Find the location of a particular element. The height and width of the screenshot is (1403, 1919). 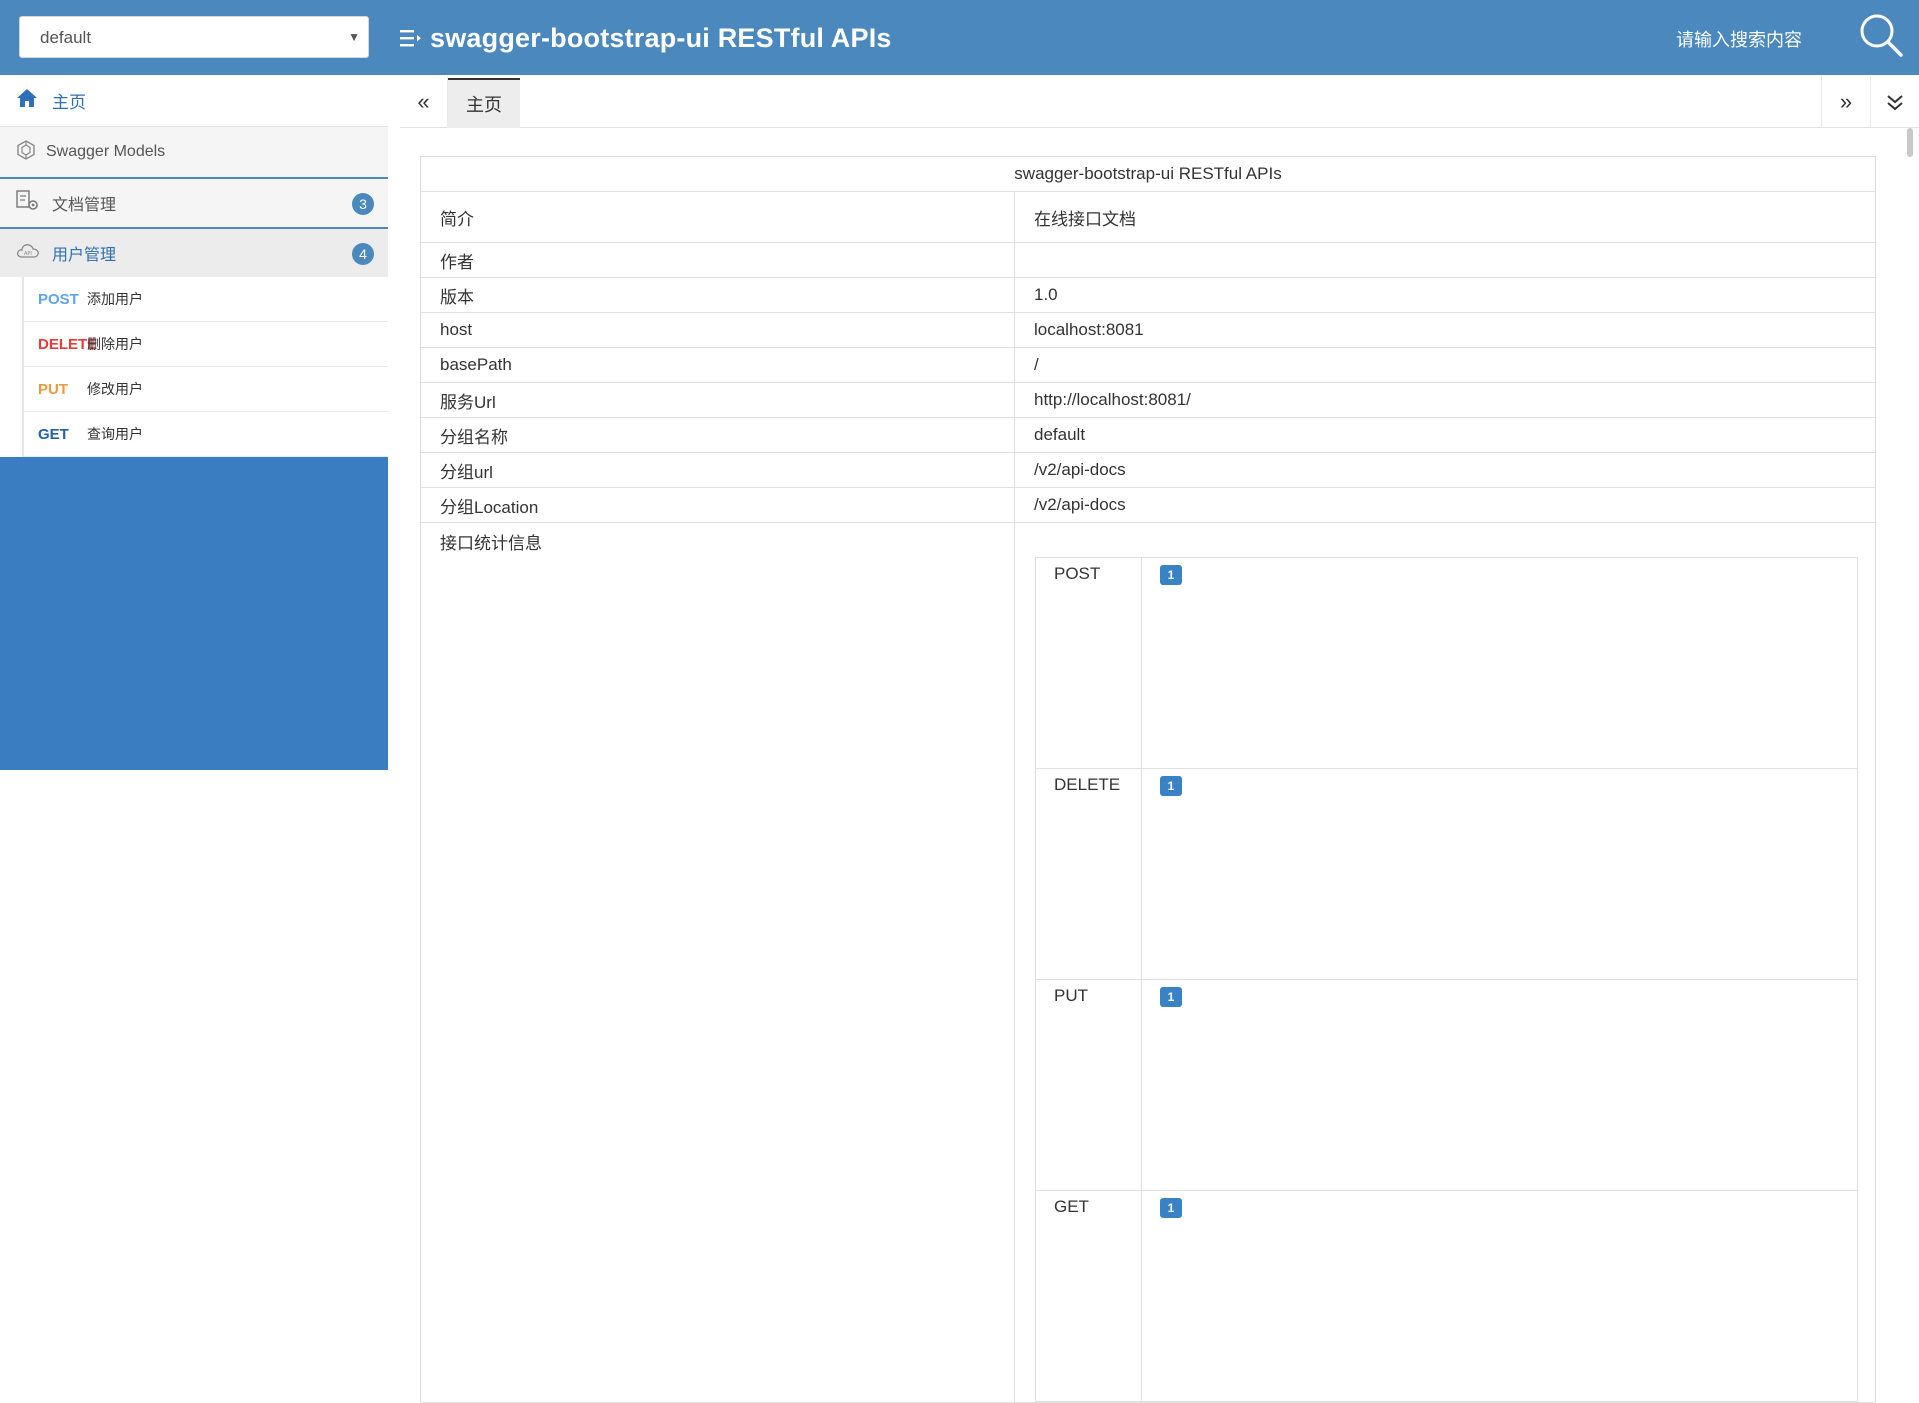

stats-method: DELETE is located at coordinates (1088, 874).